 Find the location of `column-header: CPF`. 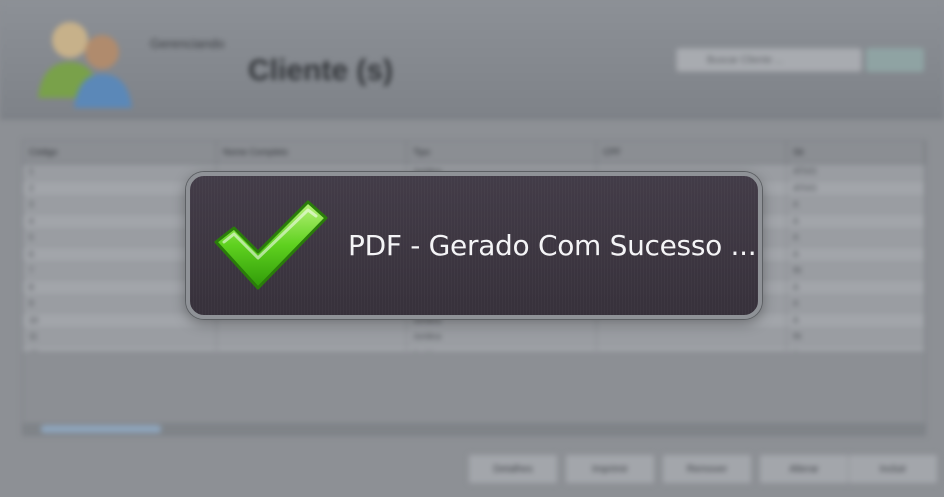

column-header: CPF is located at coordinates (692, 152).